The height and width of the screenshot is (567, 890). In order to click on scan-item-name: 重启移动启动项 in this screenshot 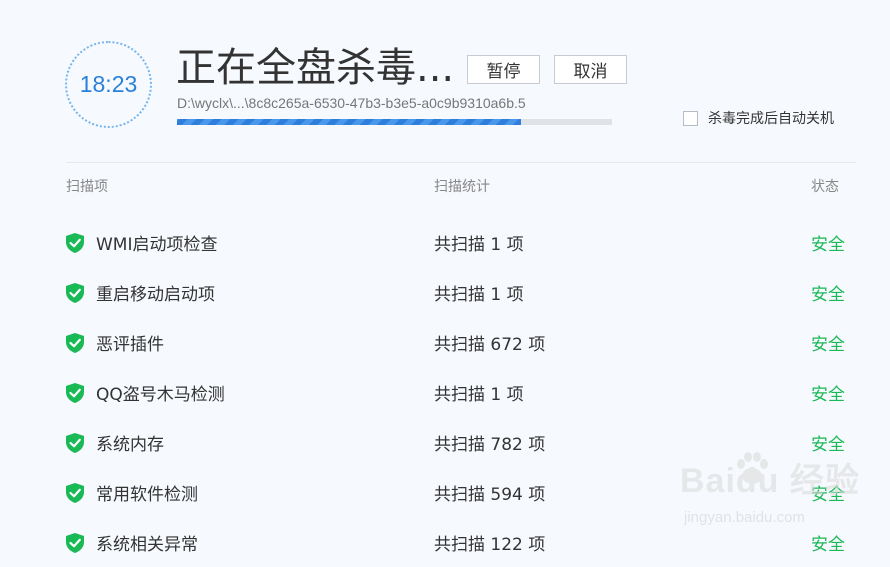, I will do `click(155, 295)`.